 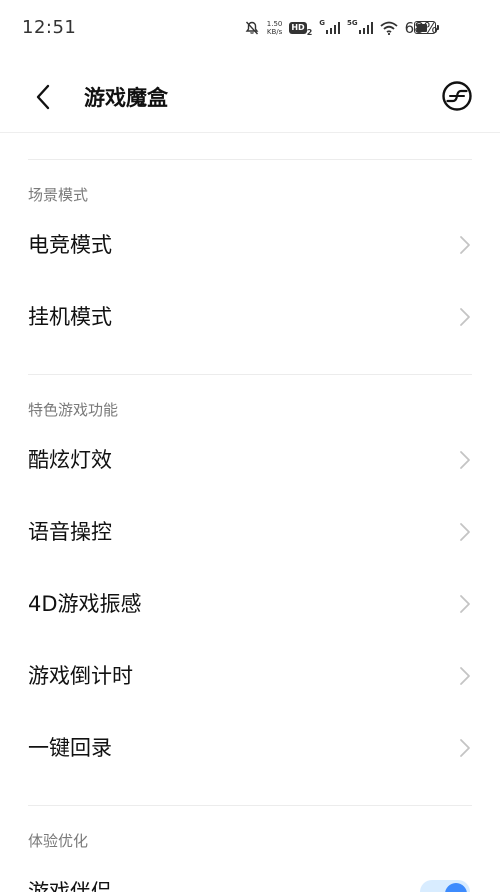 I want to click on list-item-label: 酷炫灯效, so click(x=70, y=460).